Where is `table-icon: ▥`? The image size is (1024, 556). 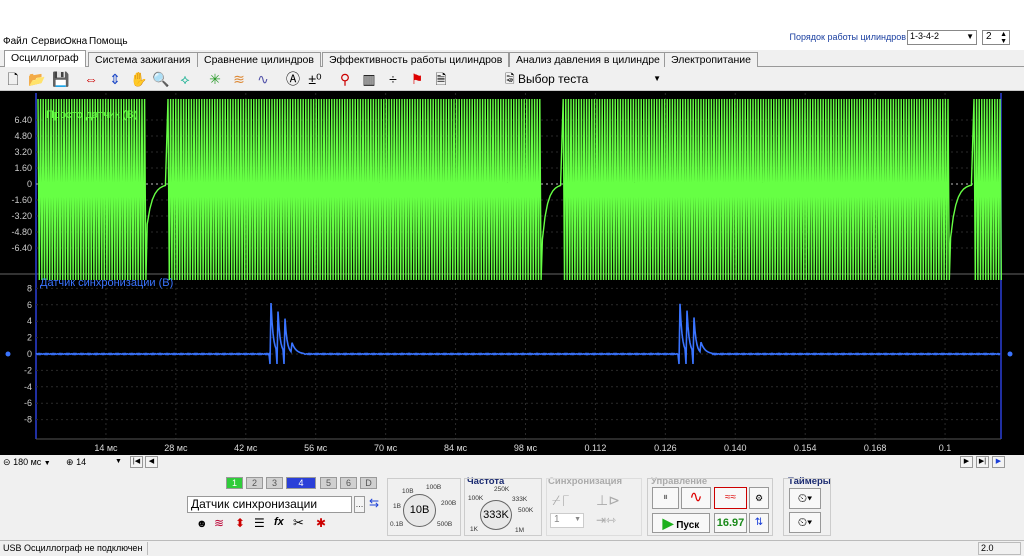
table-icon: ▥ is located at coordinates (369, 79).